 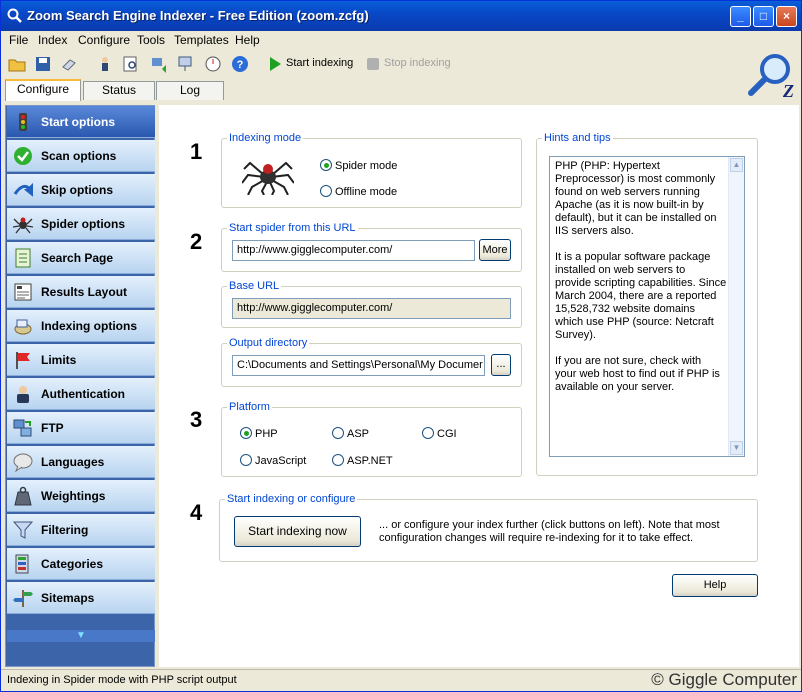 I want to click on tab-log: Log, so click(x=190, y=90).